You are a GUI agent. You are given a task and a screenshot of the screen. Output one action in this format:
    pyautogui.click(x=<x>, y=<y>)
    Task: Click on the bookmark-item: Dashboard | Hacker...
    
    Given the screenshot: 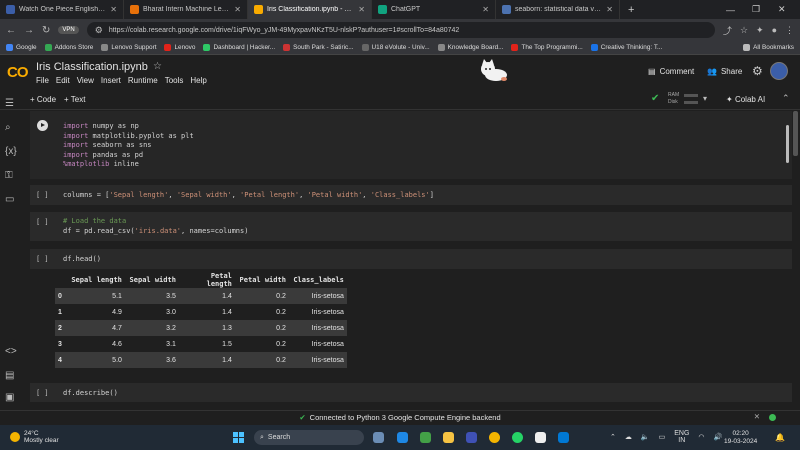 What is the action you would take?
    pyautogui.click(x=239, y=47)
    